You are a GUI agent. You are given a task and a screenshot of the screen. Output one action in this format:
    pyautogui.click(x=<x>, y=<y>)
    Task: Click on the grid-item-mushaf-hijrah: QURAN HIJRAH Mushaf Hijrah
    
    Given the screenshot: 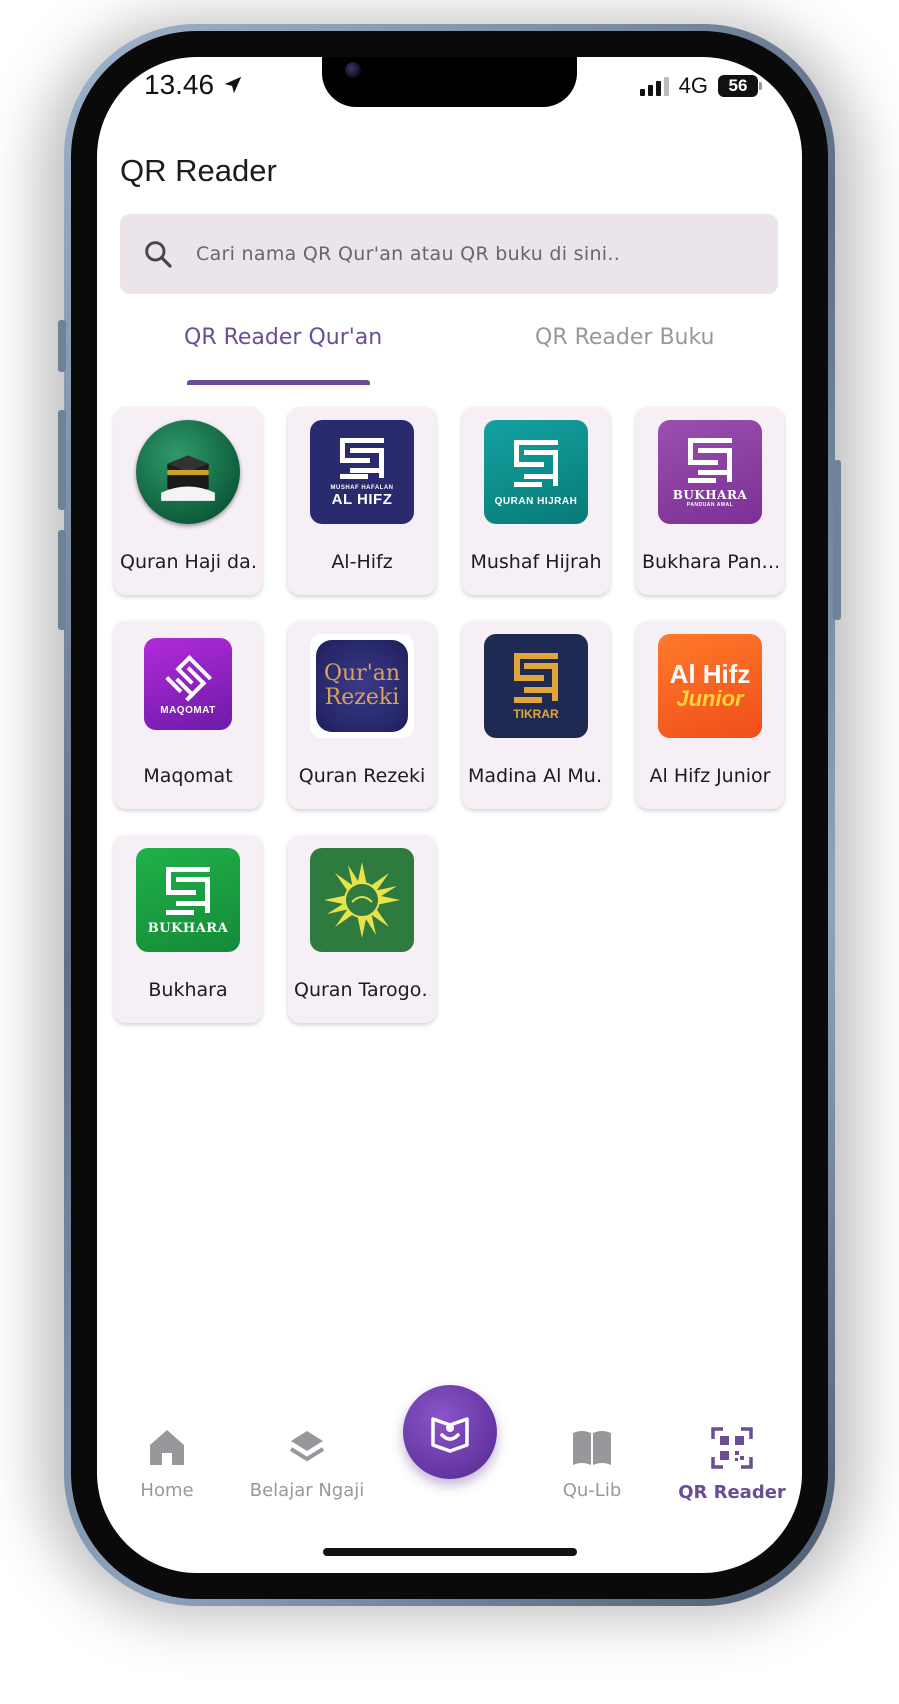 What is the action you would take?
    pyautogui.click(x=536, y=501)
    